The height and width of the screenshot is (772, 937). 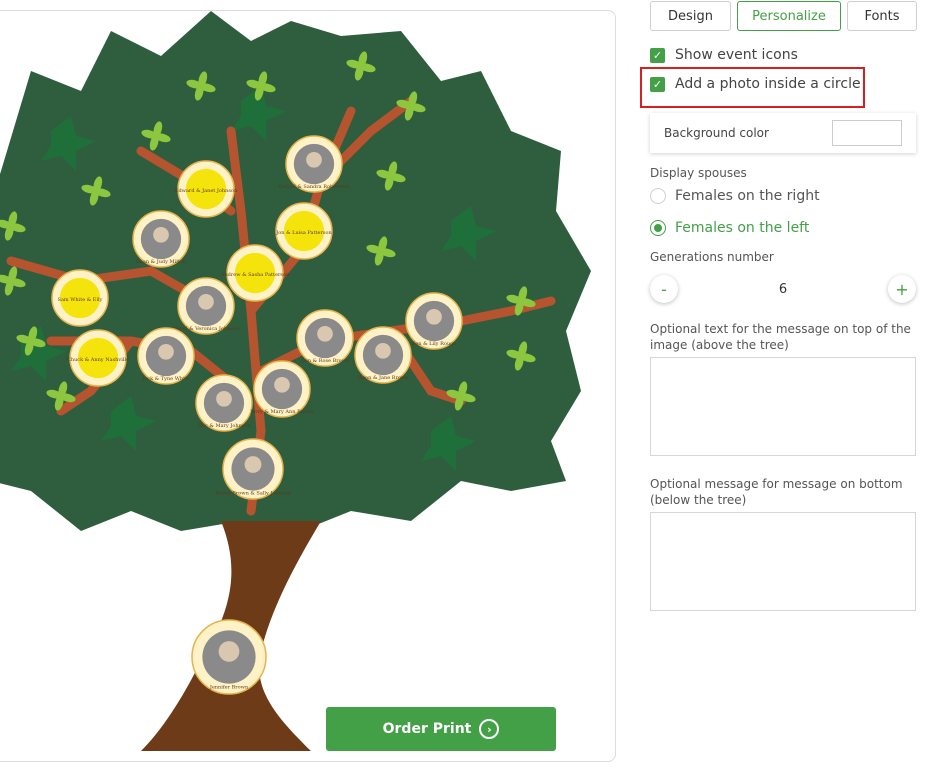 I want to click on tab-design: Design, so click(x=690, y=16).